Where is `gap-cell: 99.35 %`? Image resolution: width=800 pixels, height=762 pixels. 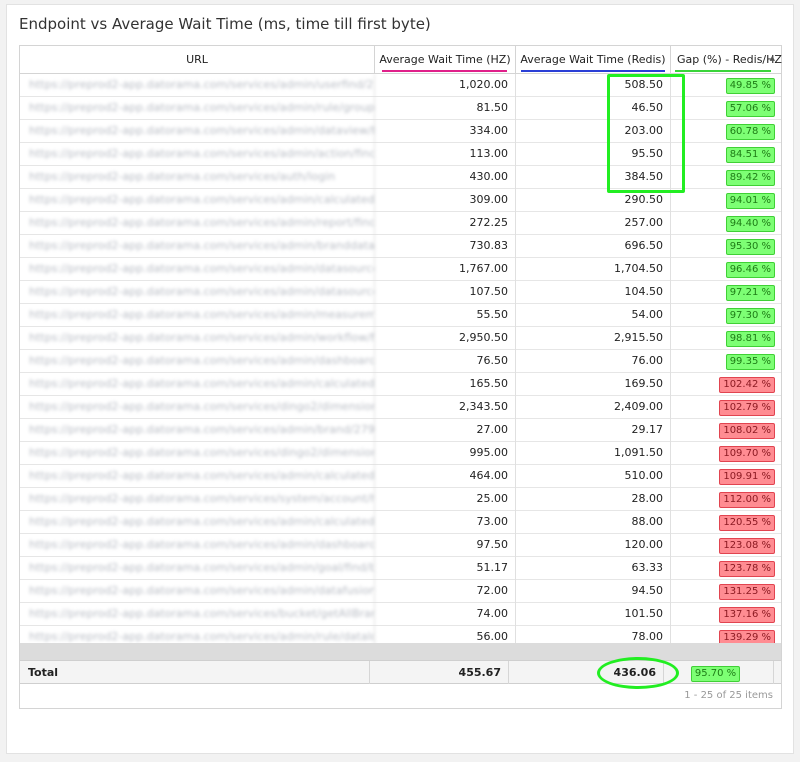 gap-cell: 99.35 % is located at coordinates (726, 361).